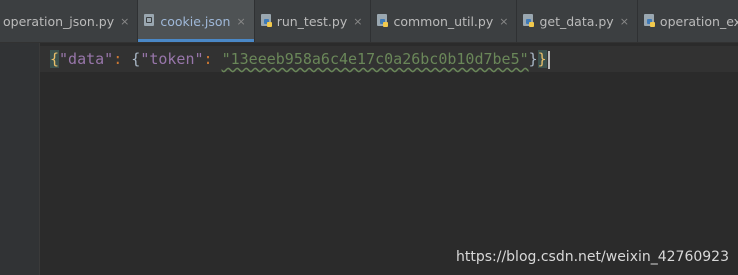 The height and width of the screenshot is (275, 738). Describe the element at coordinates (86, 59) in the screenshot. I see `json-key-data: "data"` at that location.